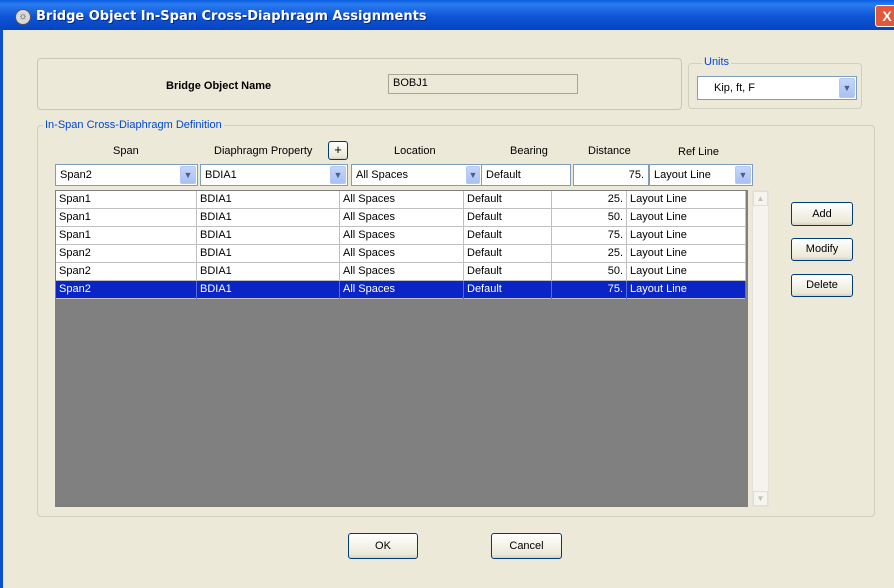  I want to click on location-value: All Spaces, so click(382, 175).